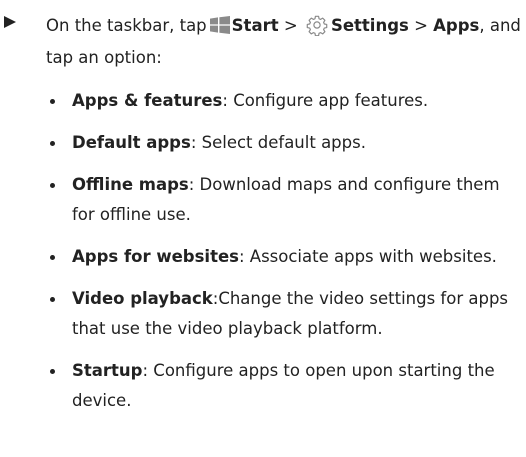 The image size is (526, 457). I want to click on windows-start-icon, so click(219, 25).